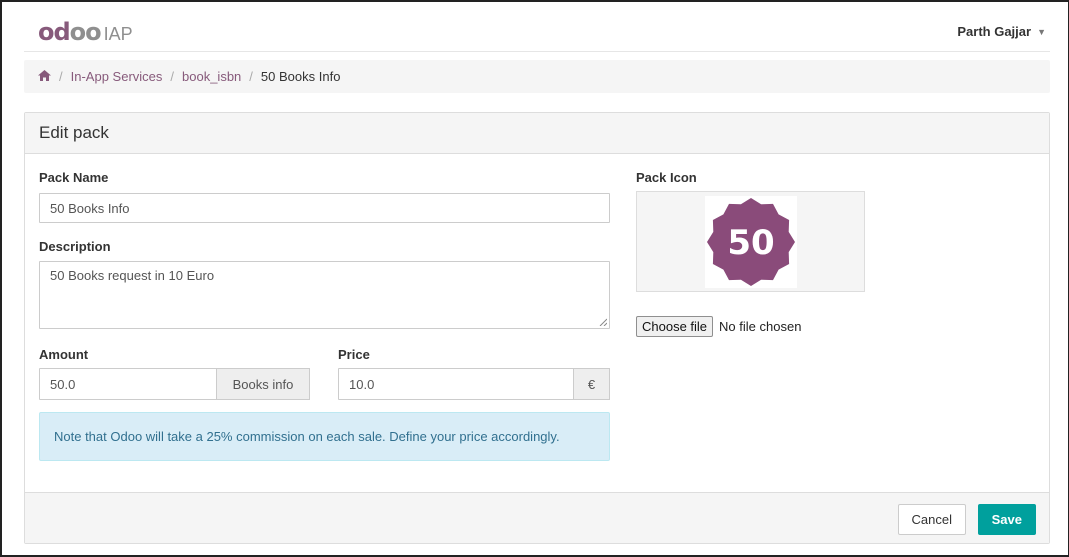 The image size is (1069, 557). What do you see at coordinates (90, 208) in the screenshot?
I see `pack-name-value: 50 Books Info` at bounding box center [90, 208].